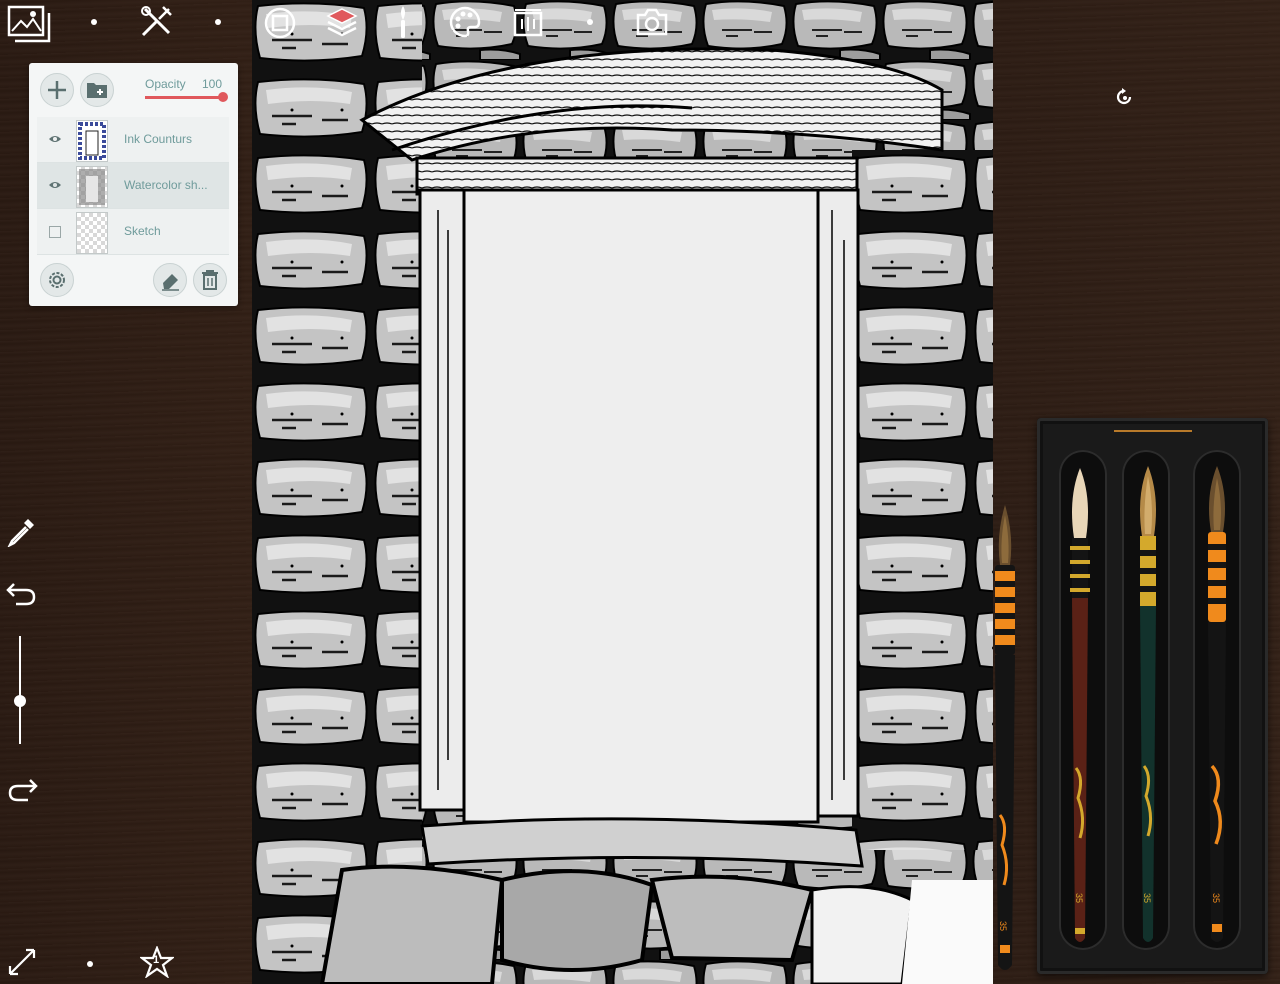  Describe the element at coordinates (212, 84) in the screenshot. I see `opacity-value: 100` at that location.